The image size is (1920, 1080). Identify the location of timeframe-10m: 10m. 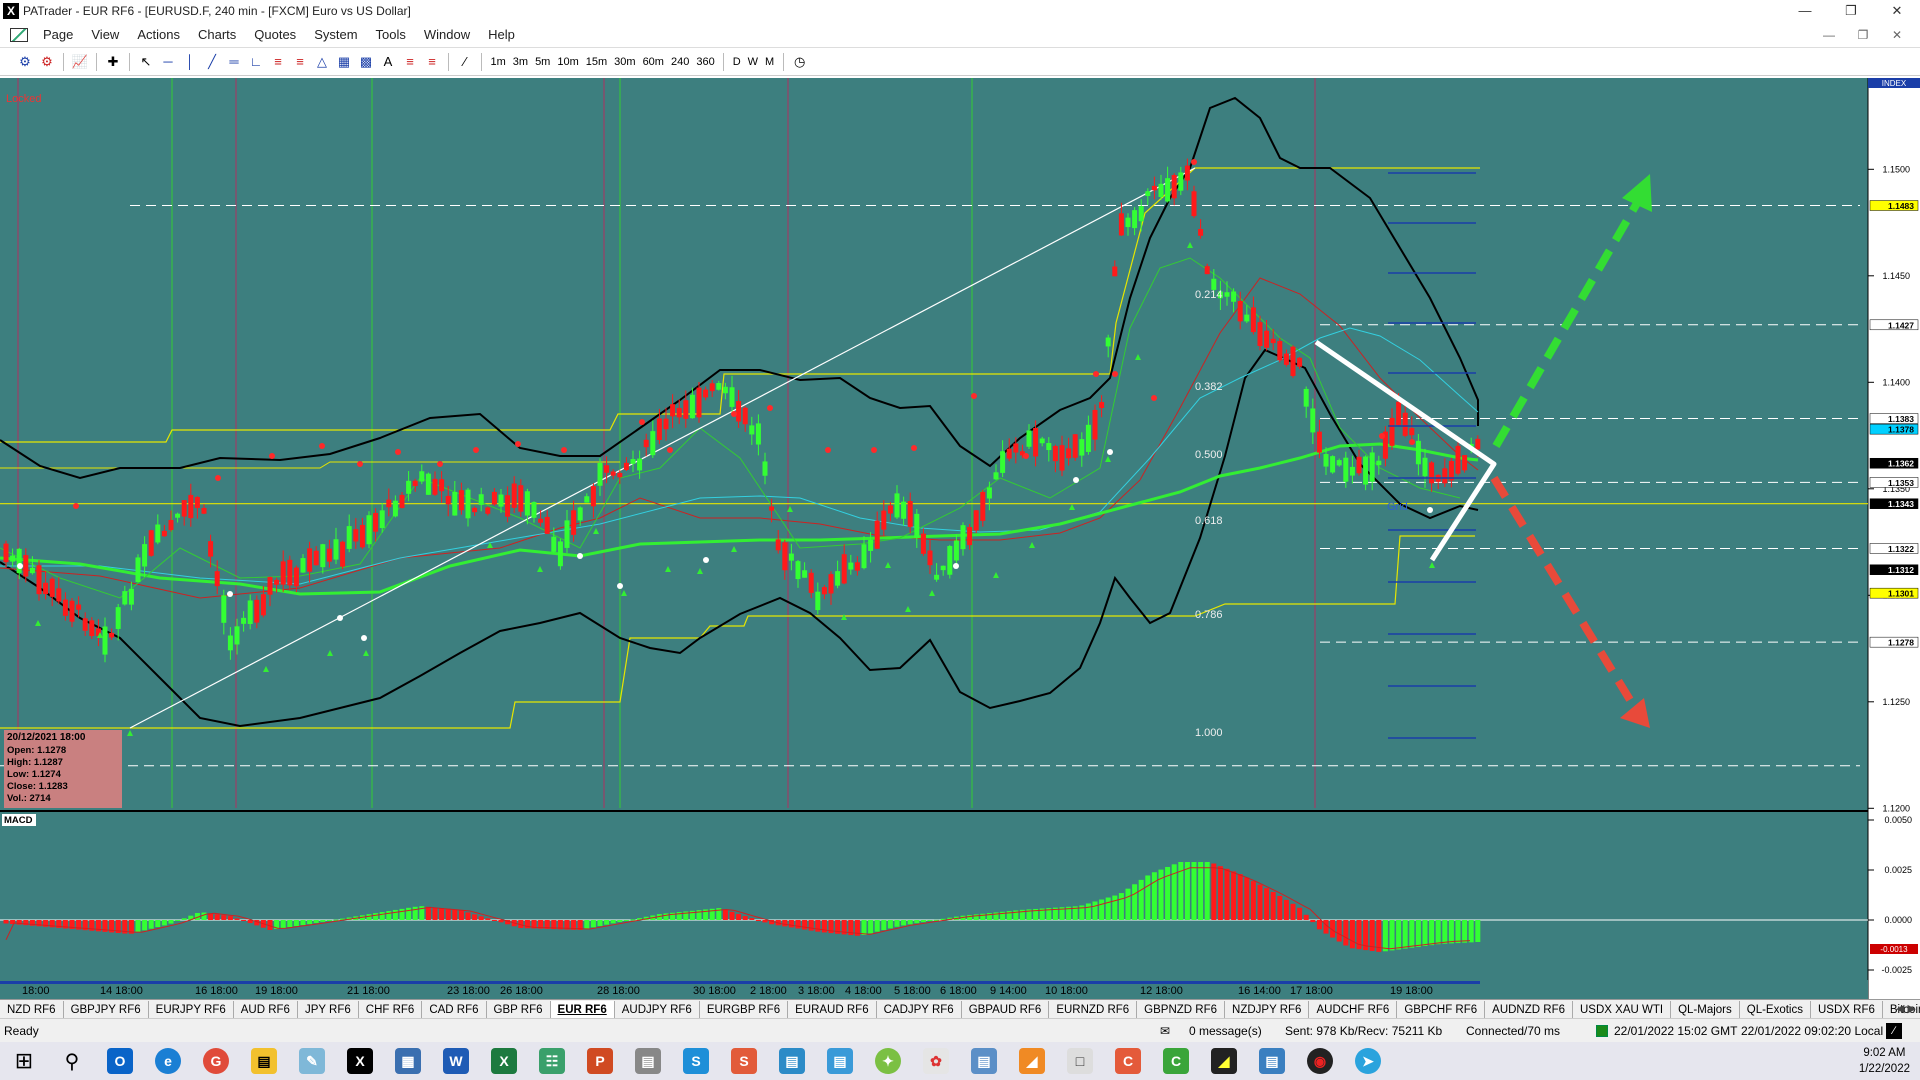
(568, 62).